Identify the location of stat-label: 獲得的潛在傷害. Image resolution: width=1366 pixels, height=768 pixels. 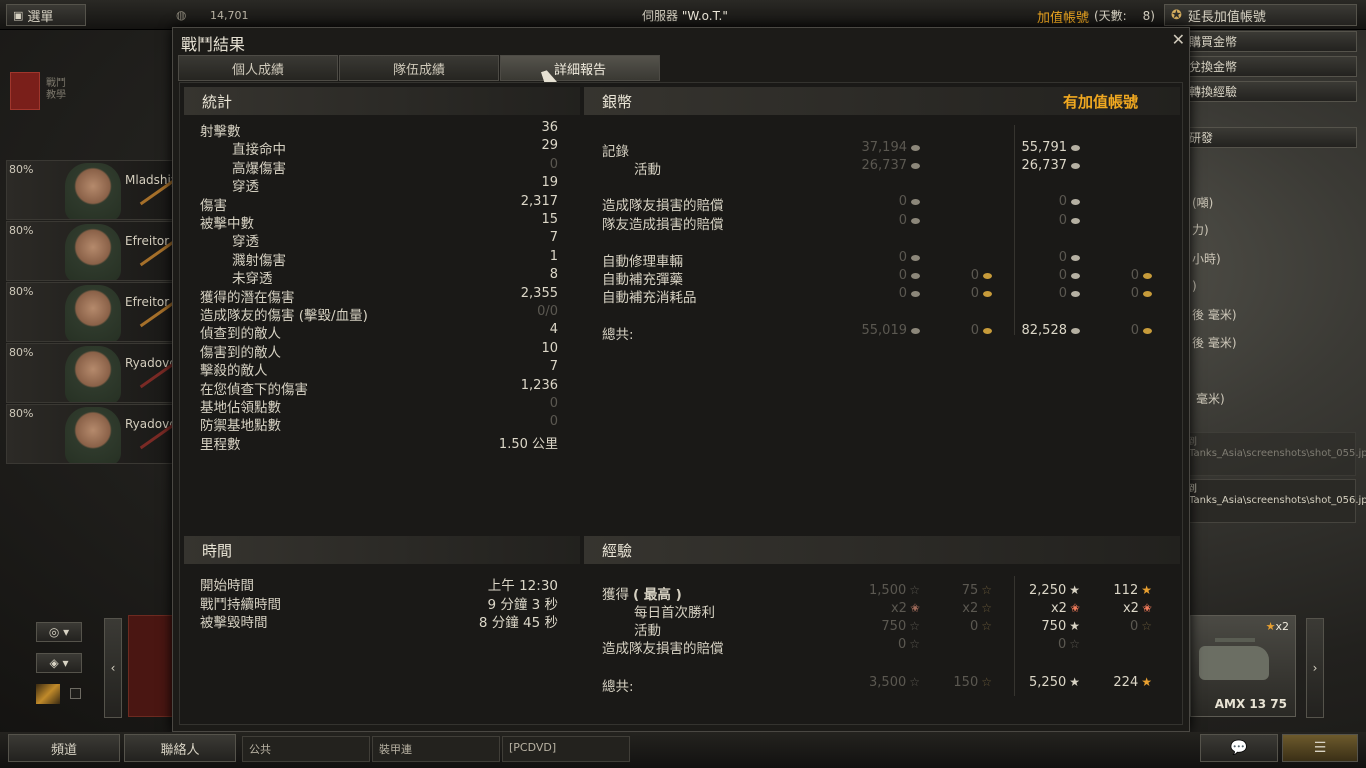
(247, 297).